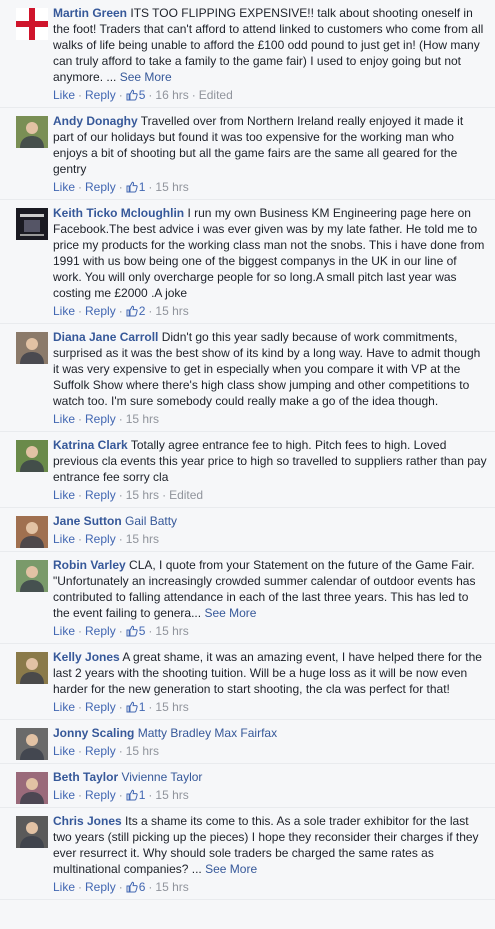 Image resolution: width=495 pixels, height=929 pixels. What do you see at coordinates (171, 95) in the screenshot?
I see `comment-timestamp: 16 hrs` at bounding box center [171, 95].